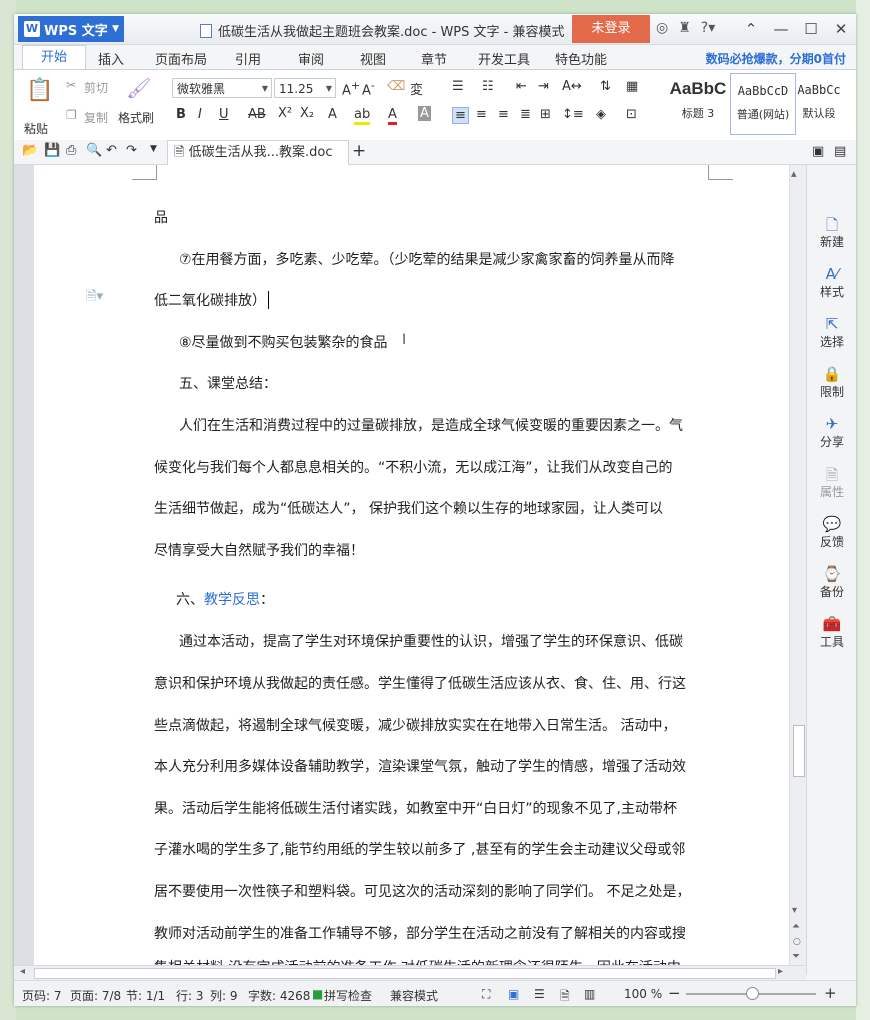 This screenshot has width=870, height=1020. I want to click on style-normal-web: AaBbCcD 普通(网站), so click(763, 104).